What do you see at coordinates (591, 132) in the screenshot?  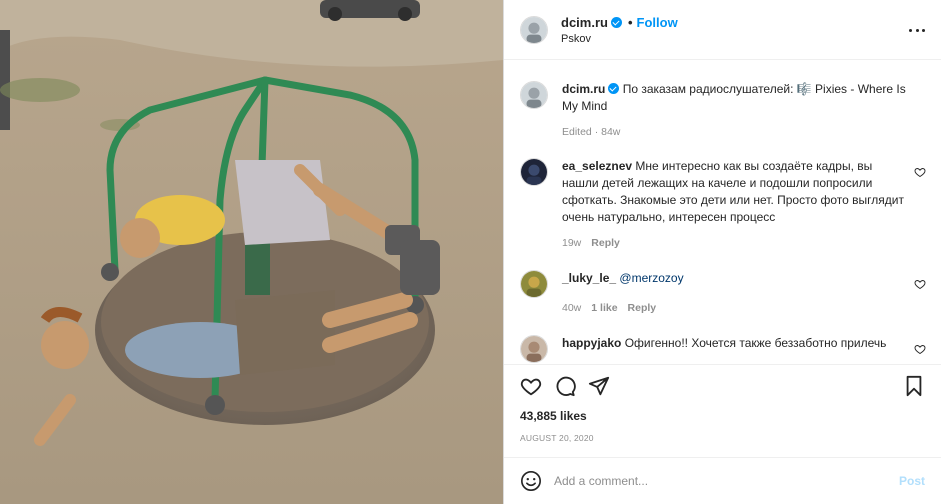 I see `caption-meta: Edited · 84w` at bounding box center [591, 132].